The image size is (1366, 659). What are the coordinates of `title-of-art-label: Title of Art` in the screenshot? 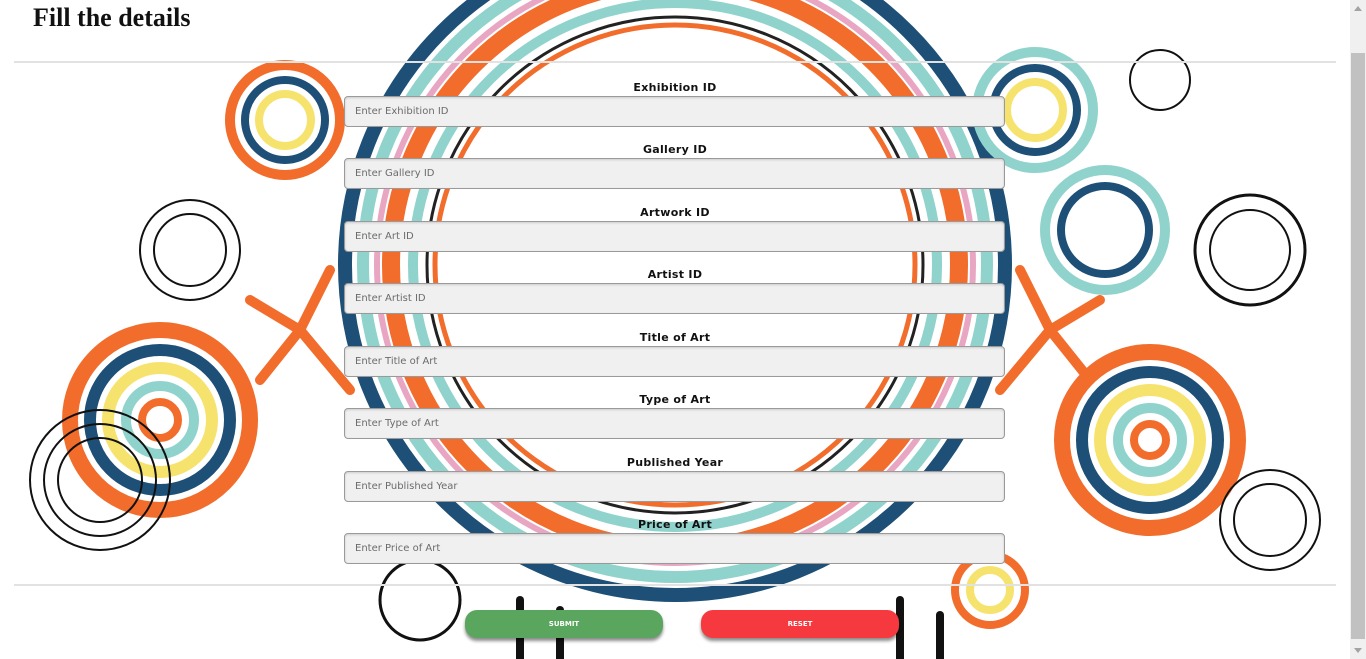 It's located at (675, 337).